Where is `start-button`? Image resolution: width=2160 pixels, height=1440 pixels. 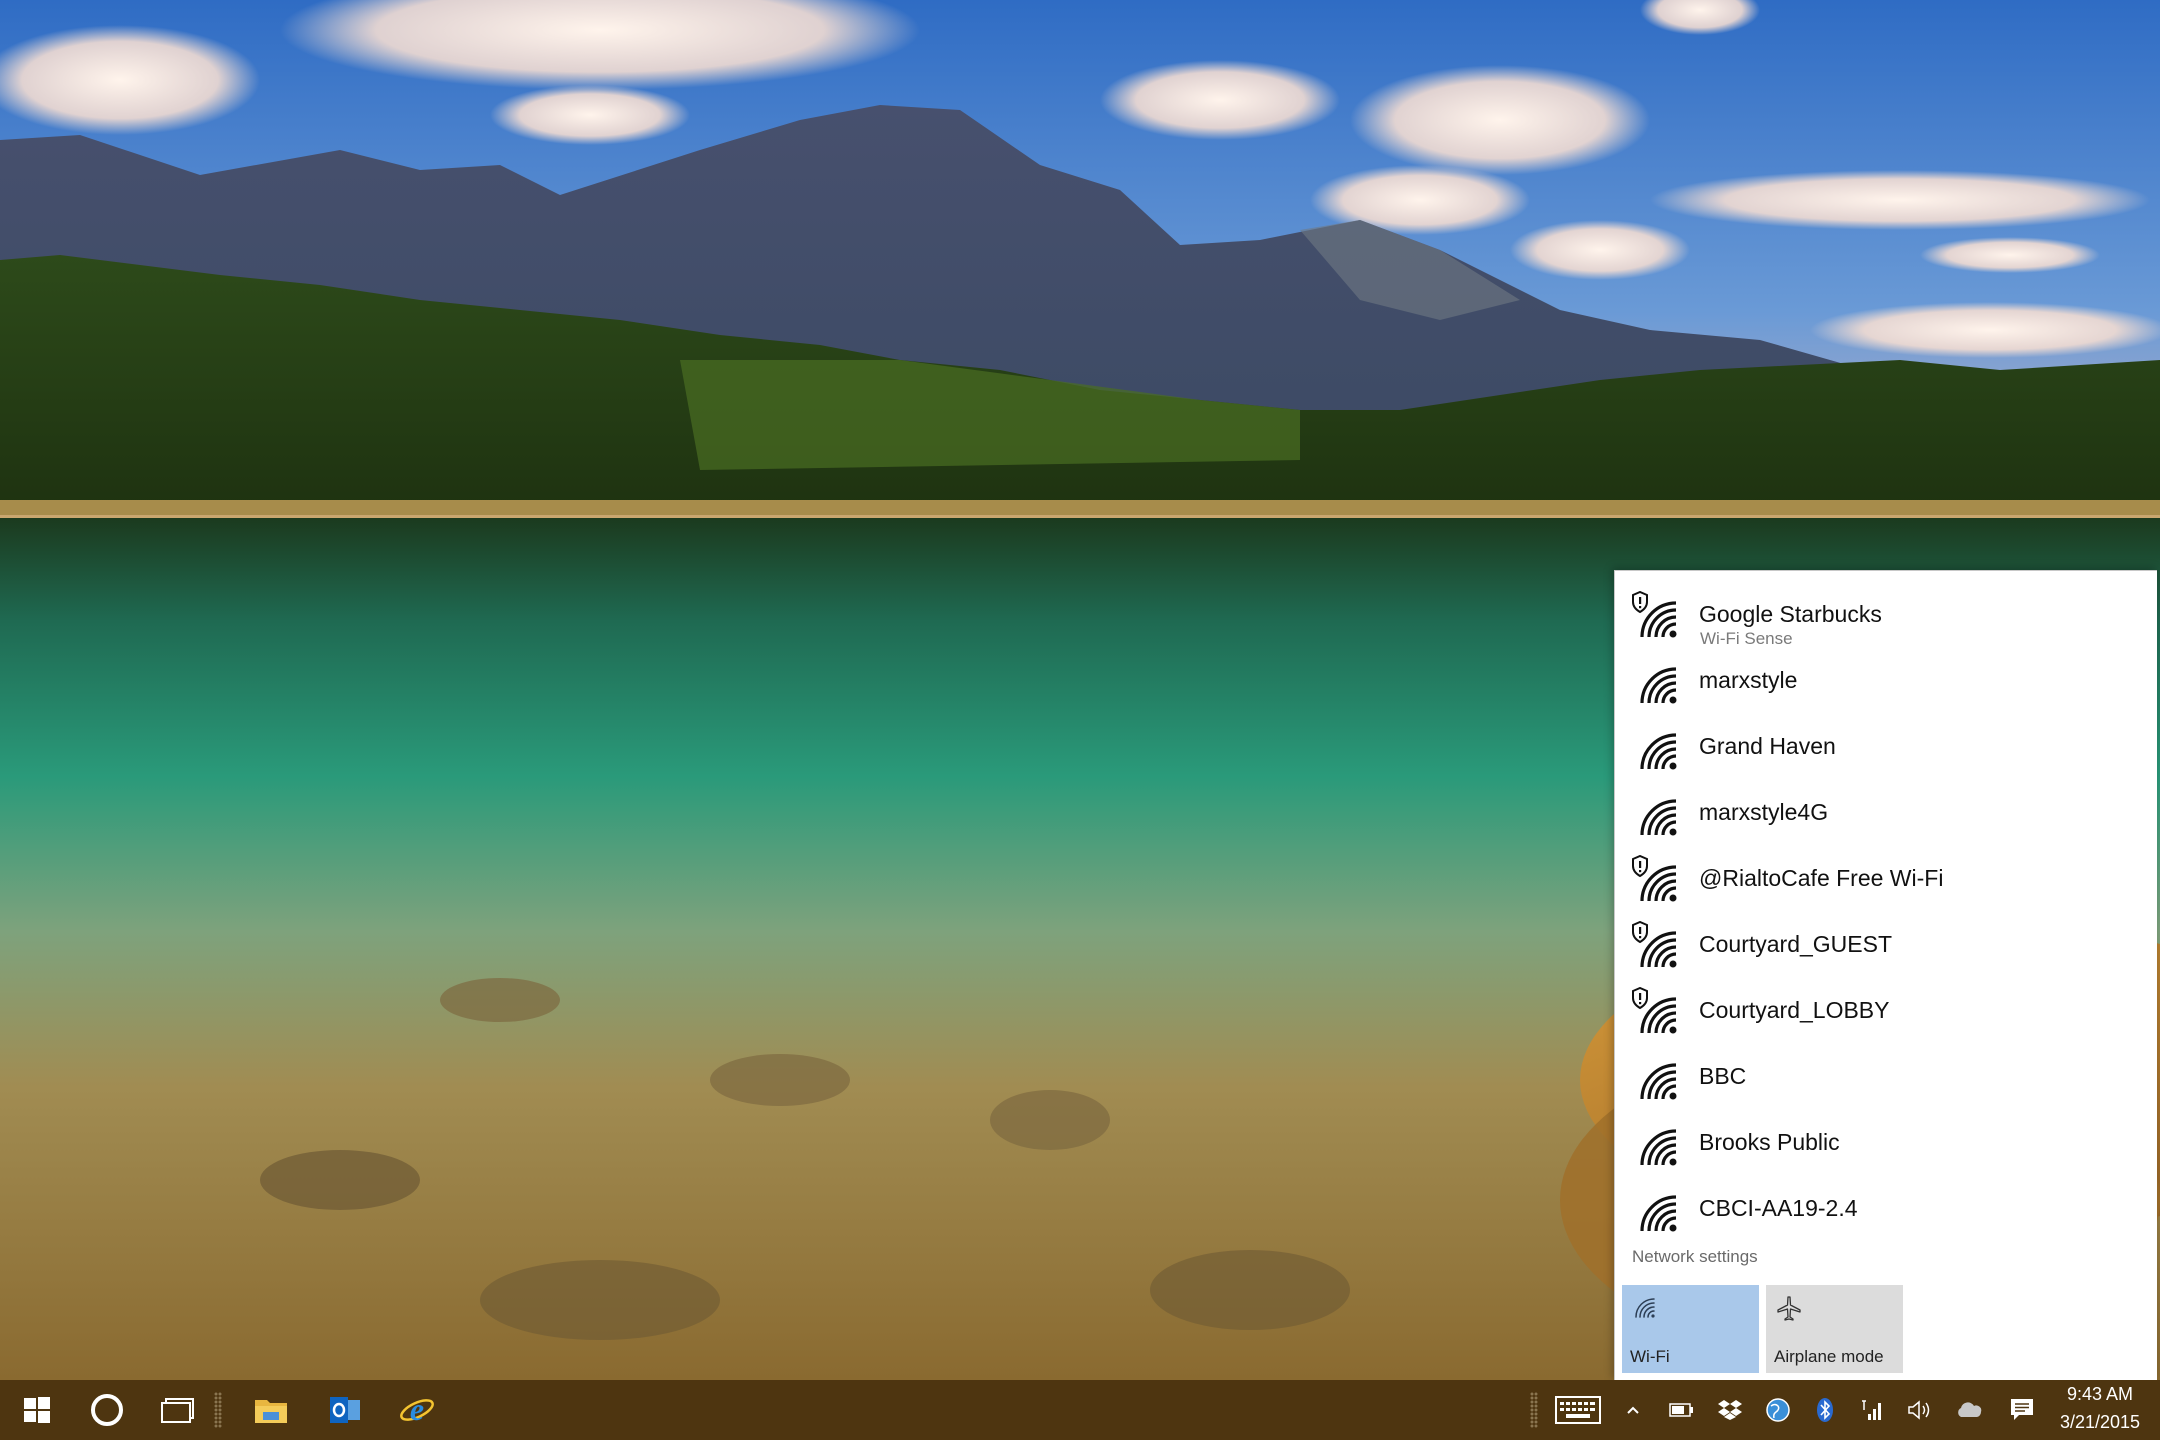
start-button is located at coordinates (37, 1410).